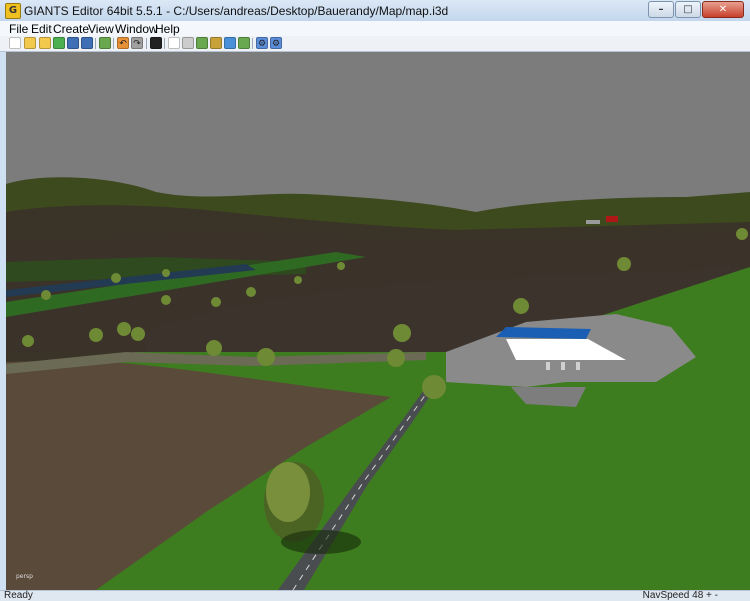 Image resolution: width=750 pixels, height=601 pixels. I want to click on farm-barn, so click(612, 219).